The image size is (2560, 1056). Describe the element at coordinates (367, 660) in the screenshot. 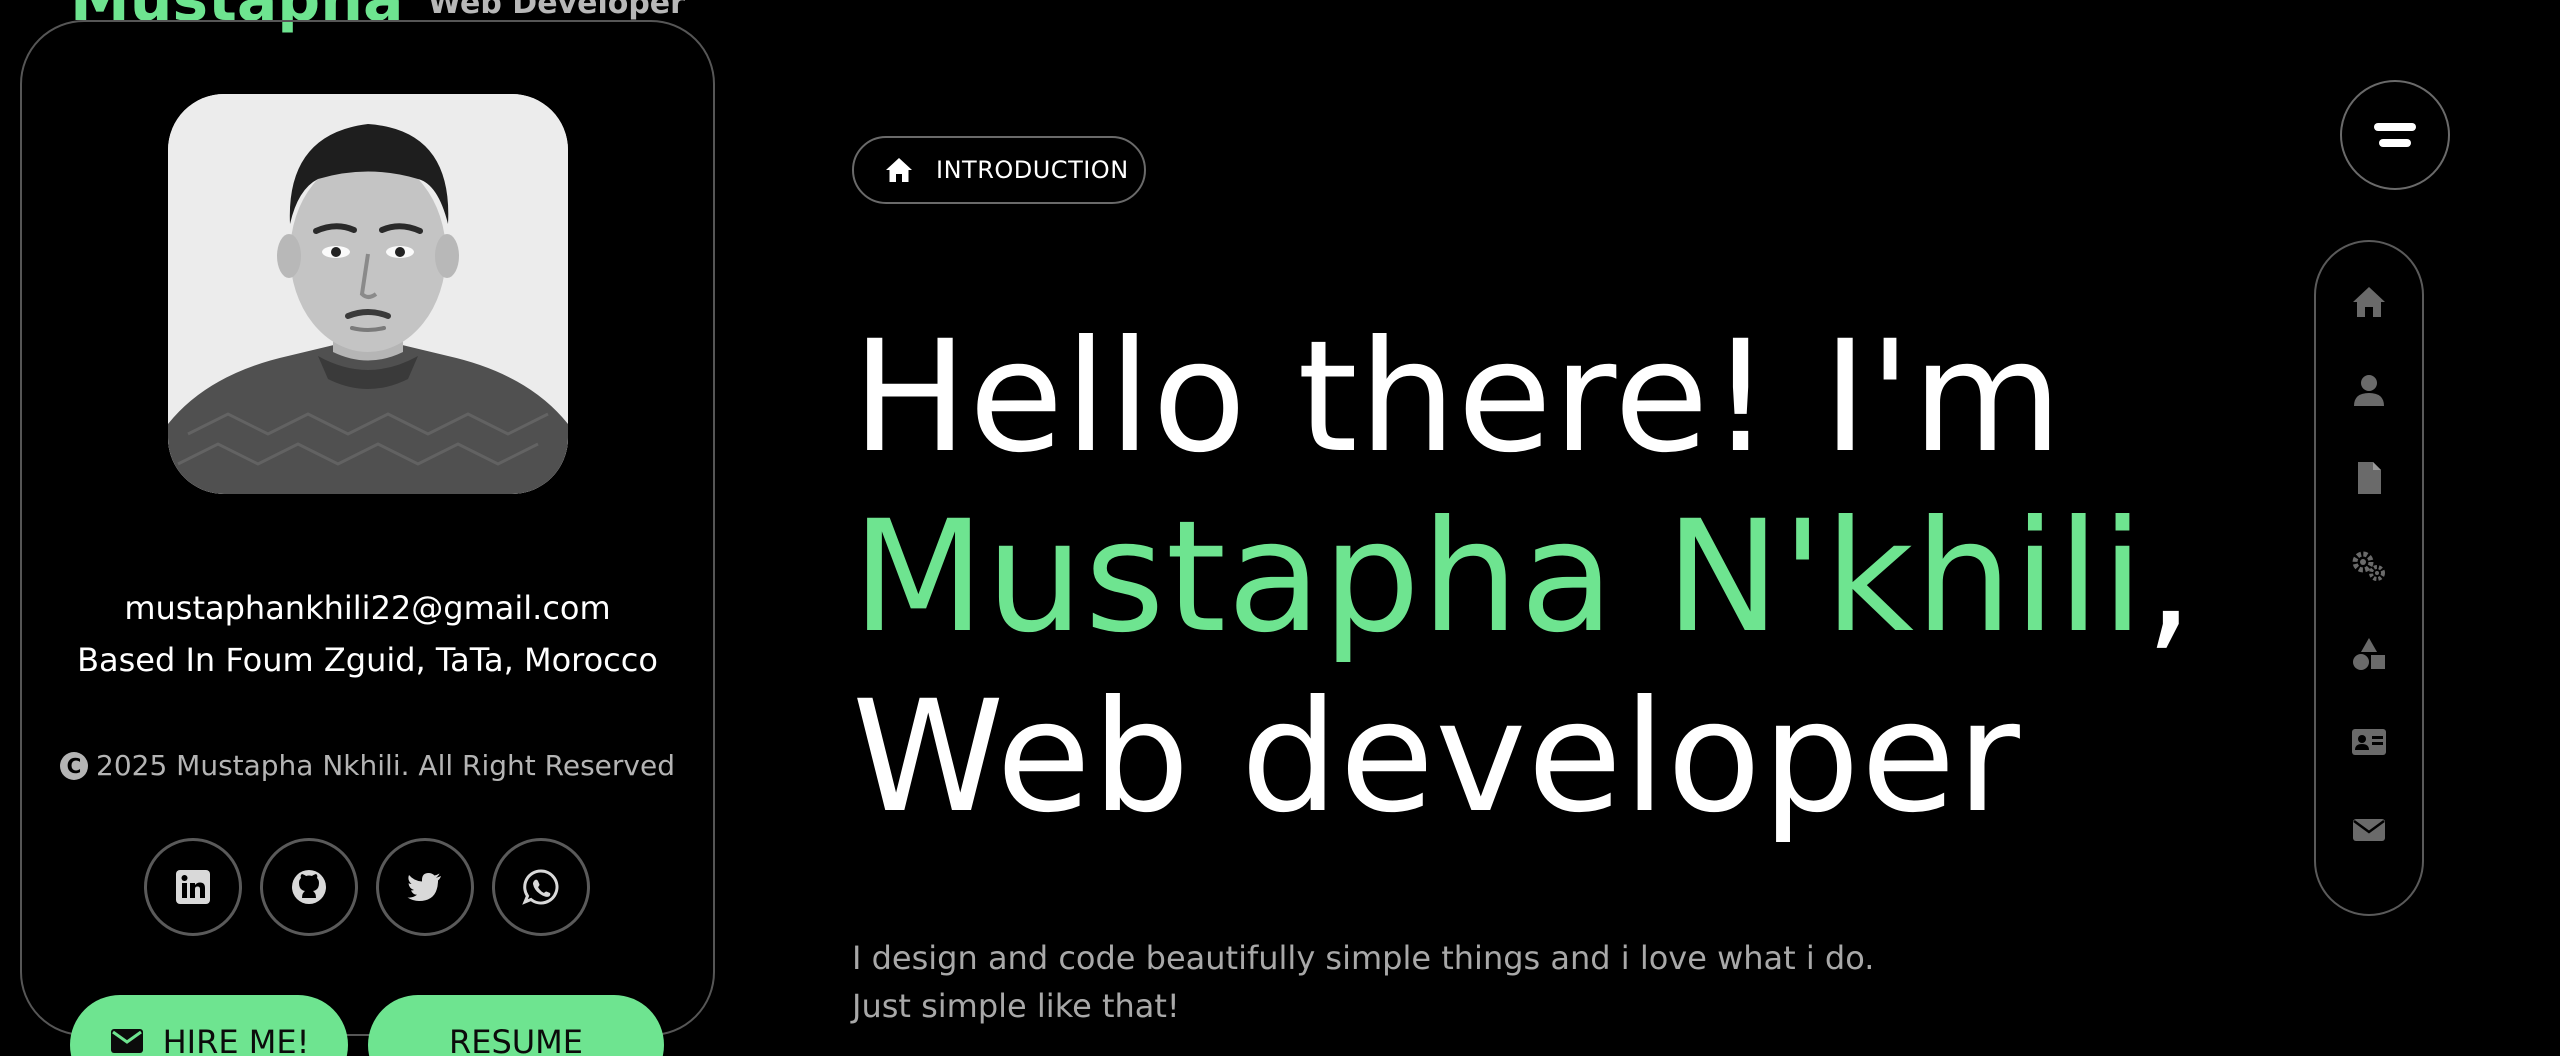

I see `profile-location: Based In Foum Zguid, TaTa, Morocco` at that location.